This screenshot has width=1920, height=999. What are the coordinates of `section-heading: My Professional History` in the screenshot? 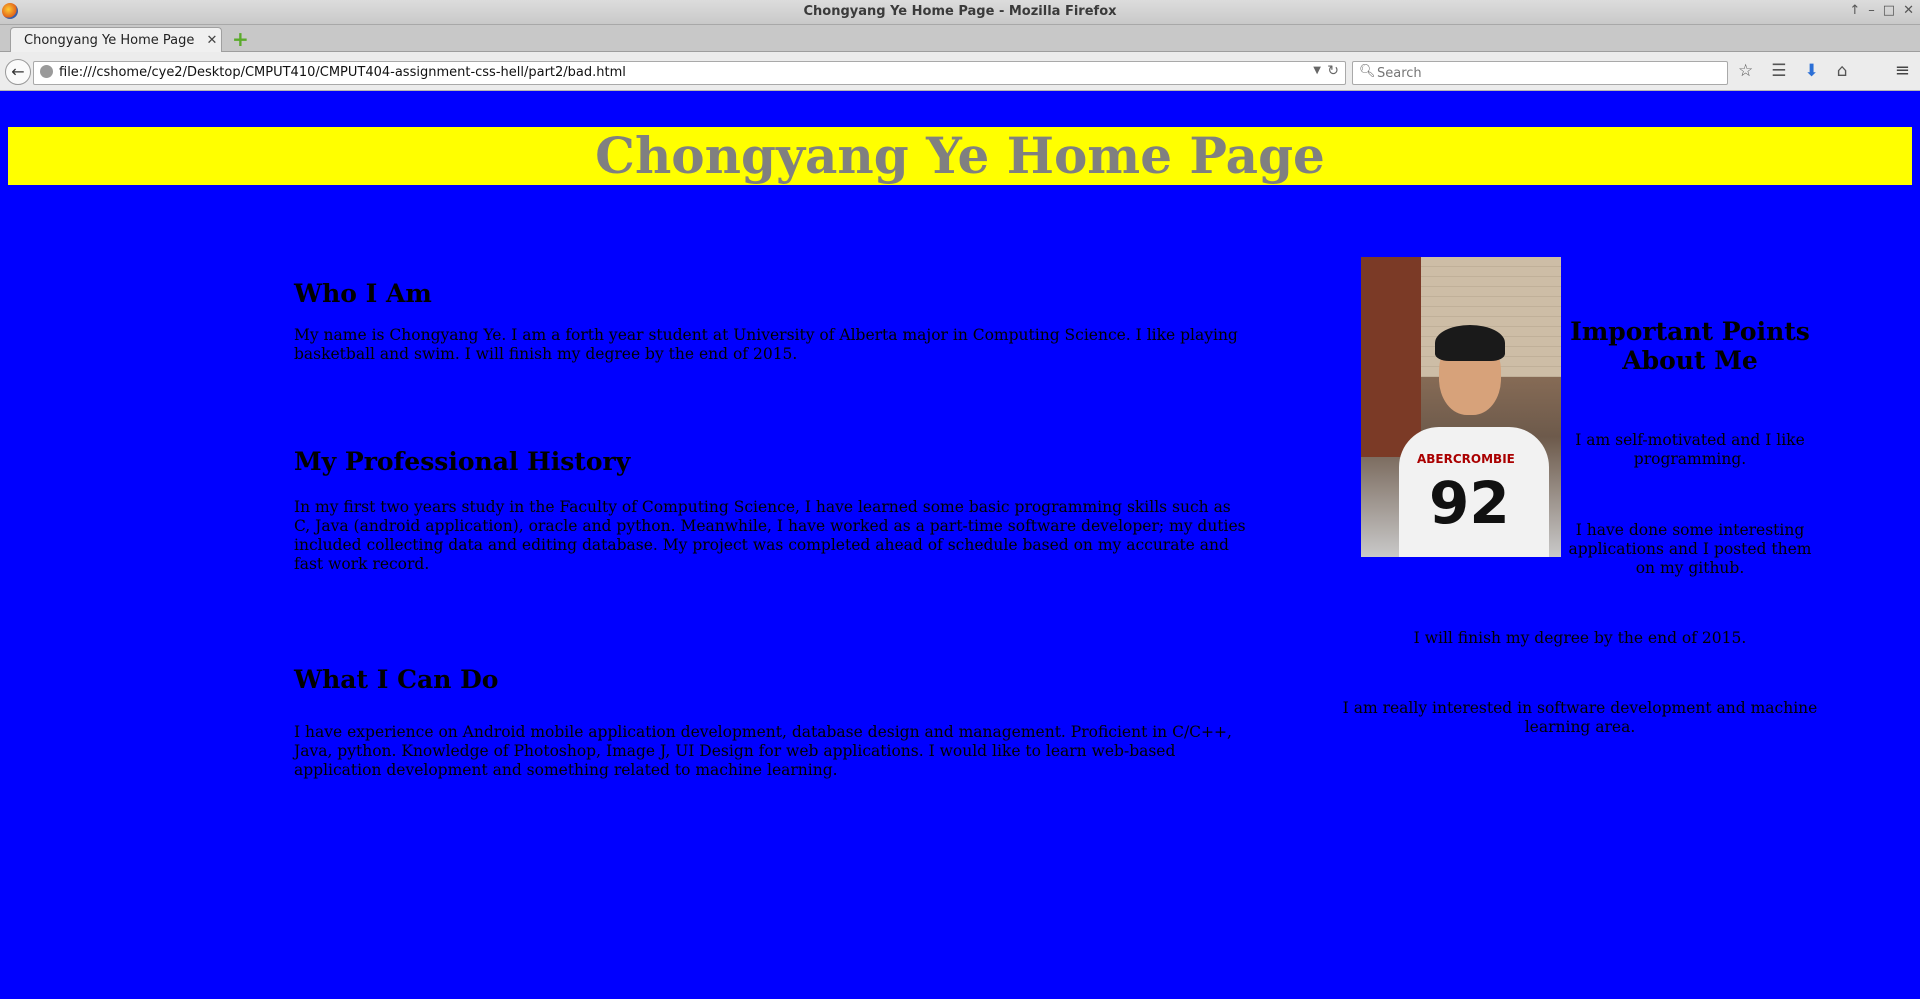 It's located at (462, 461).